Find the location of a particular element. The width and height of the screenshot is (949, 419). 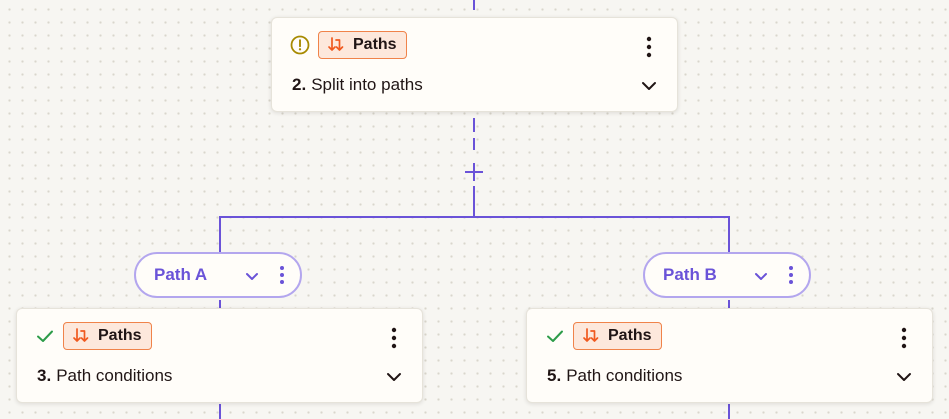

branch-drop-a is located at coordinates (220, 234).